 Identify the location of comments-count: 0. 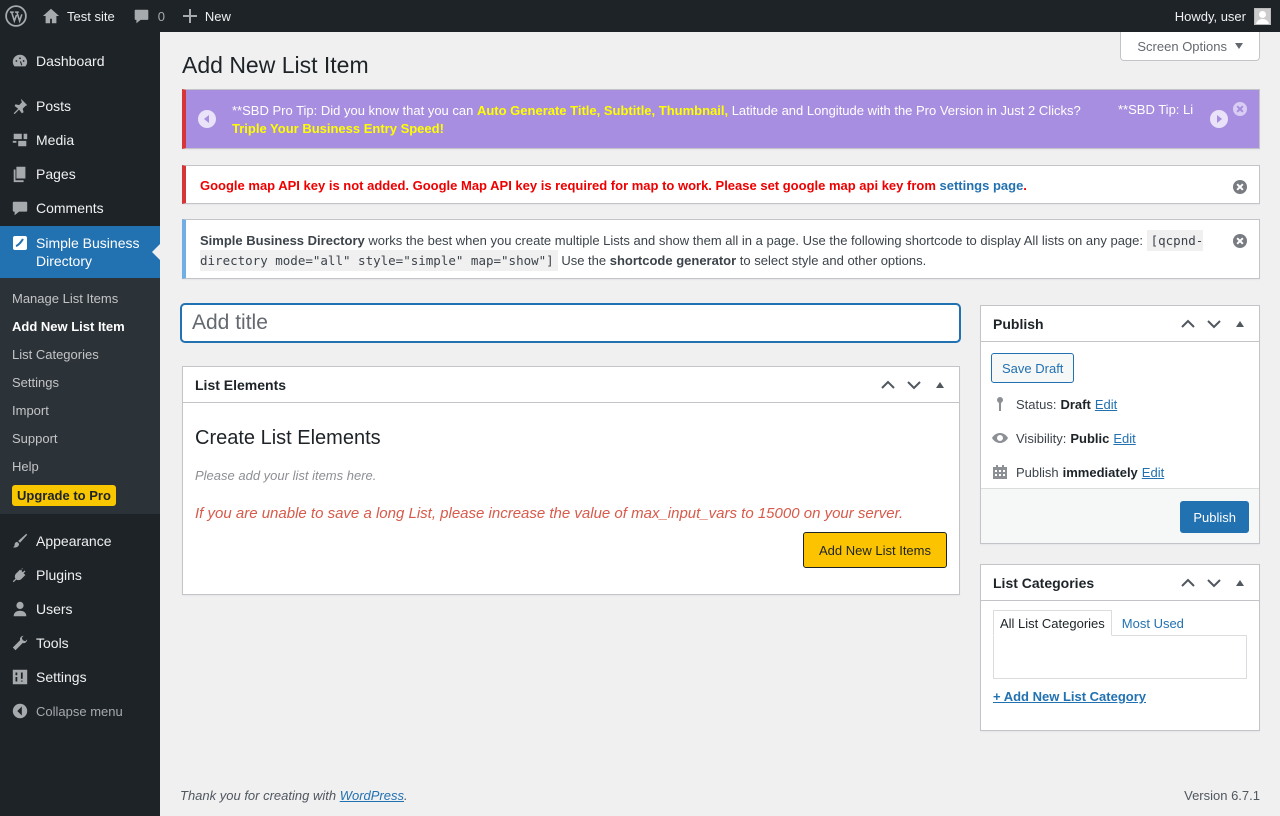
(161, 16).